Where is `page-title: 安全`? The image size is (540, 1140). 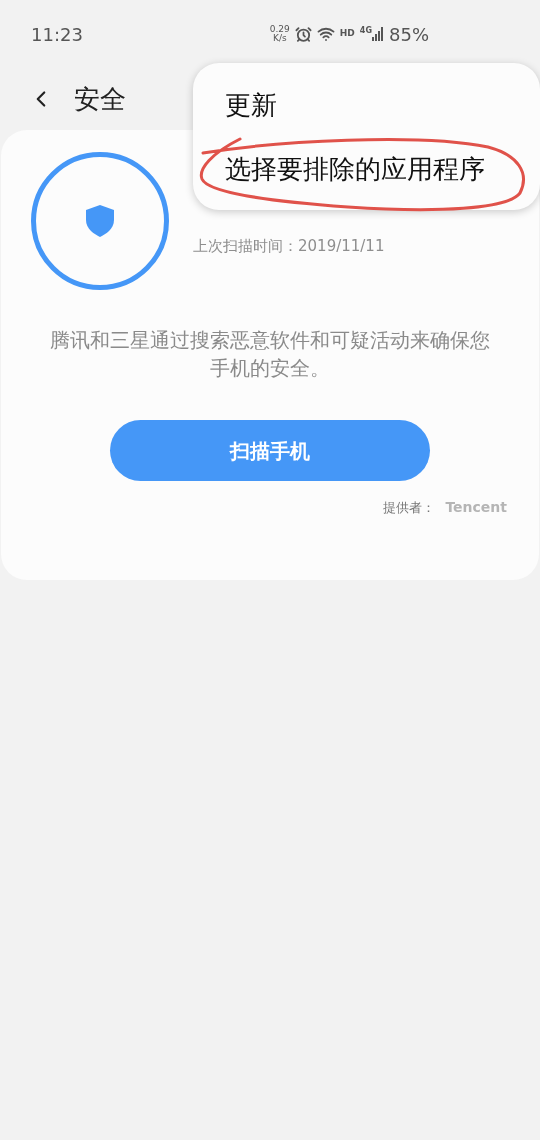 page-title: 安全 is located at coordinates (100, 99).